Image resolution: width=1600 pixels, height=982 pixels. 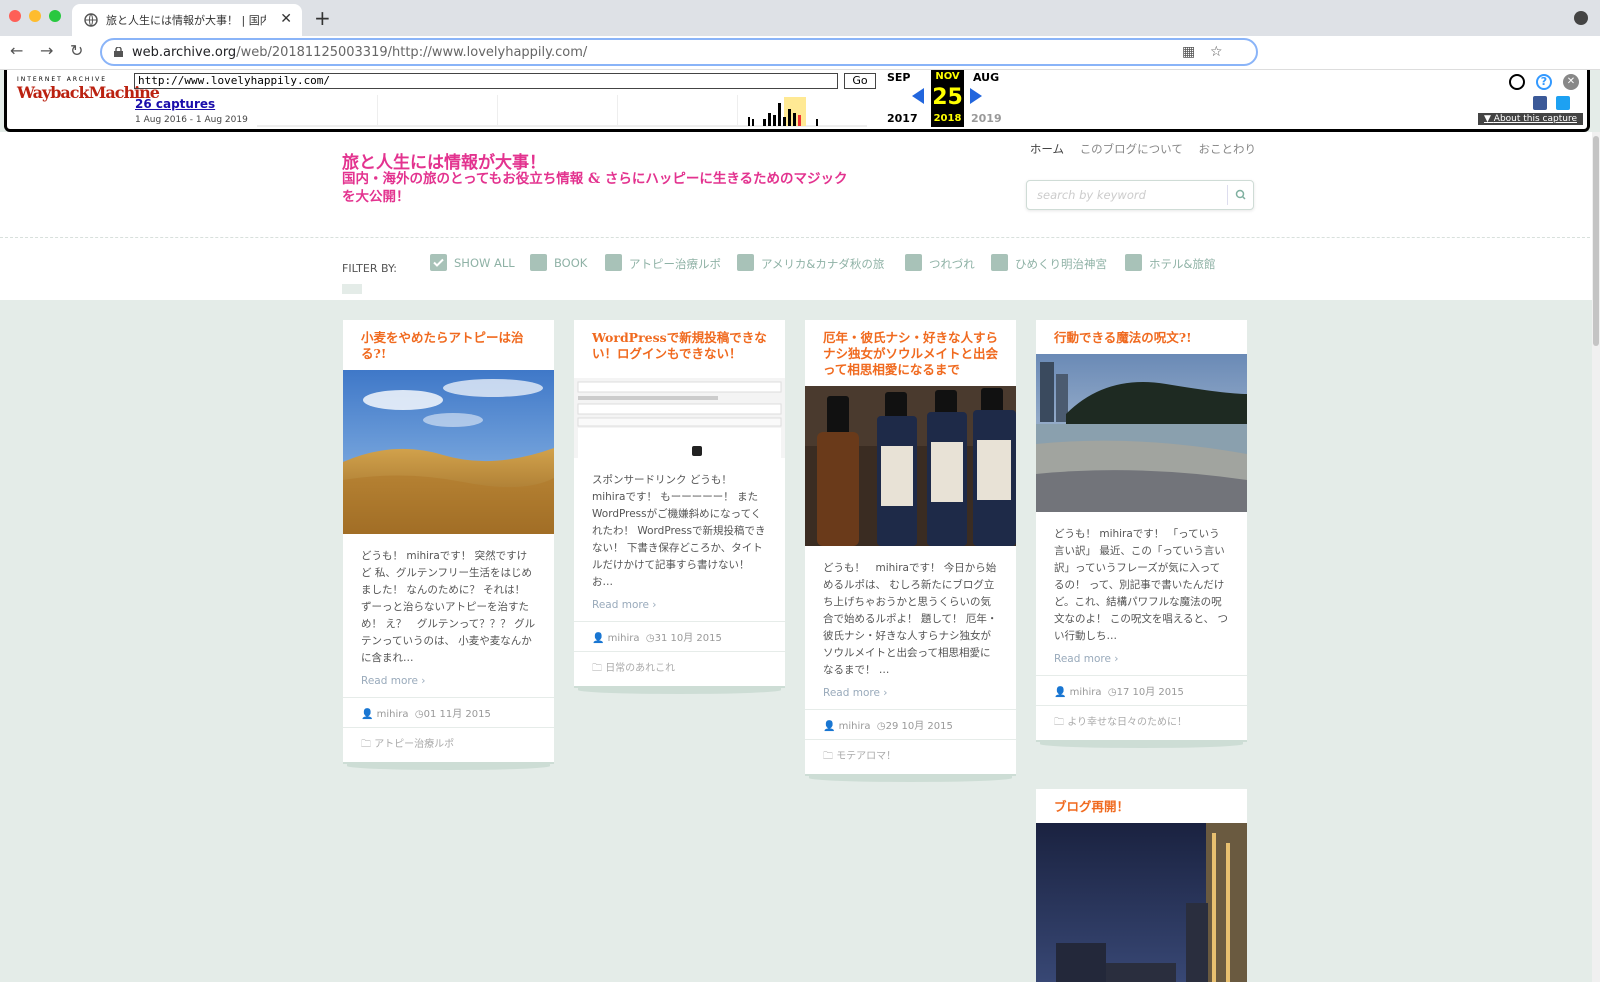 I want to click on reload-icon: ↻, so click(x=76, y=50).